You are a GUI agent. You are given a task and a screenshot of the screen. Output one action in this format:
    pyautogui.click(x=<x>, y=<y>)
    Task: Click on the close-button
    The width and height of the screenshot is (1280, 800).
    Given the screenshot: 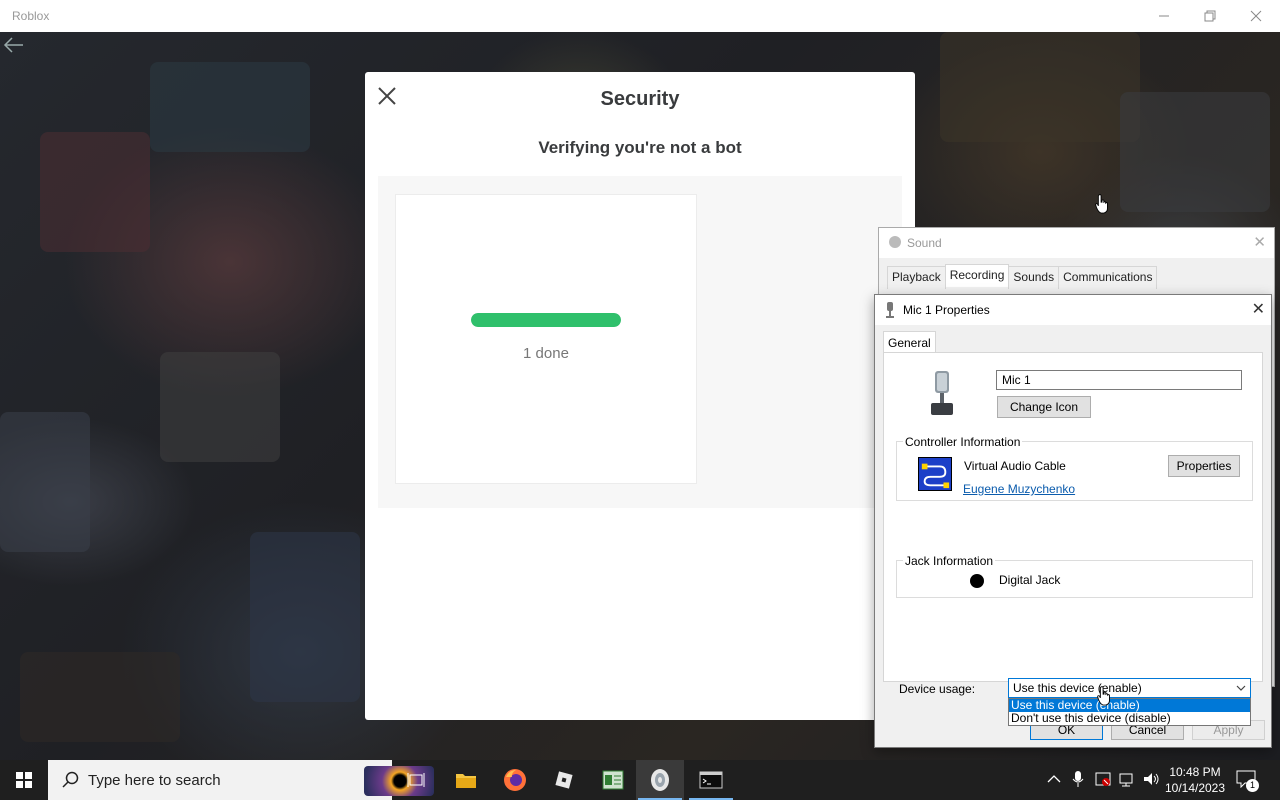 What is the action you would take?
    pyautogui.click(x=1256, y=16)
    